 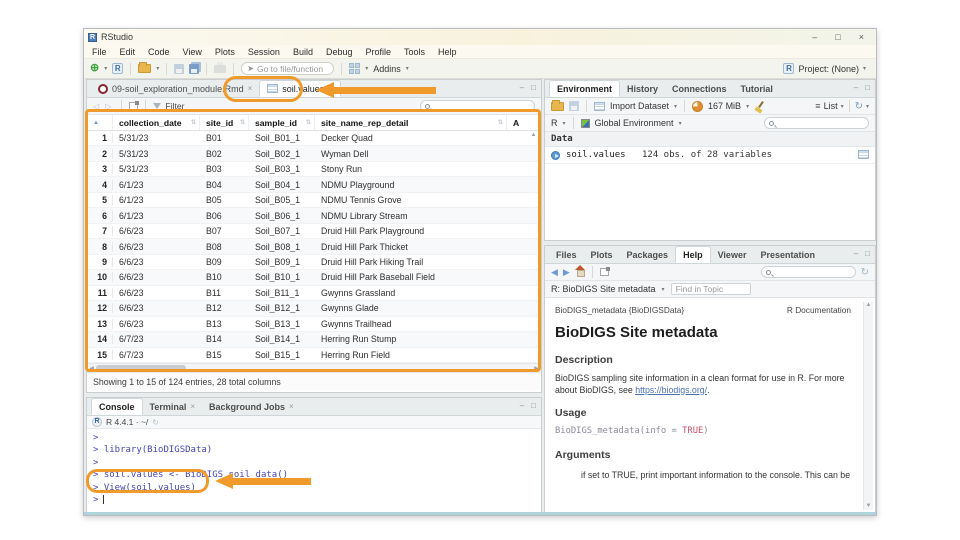 What do you see at coordinates (554, 272) in the screenshot?
I see `back-icon: ◀` at bounding box center [554, 272].